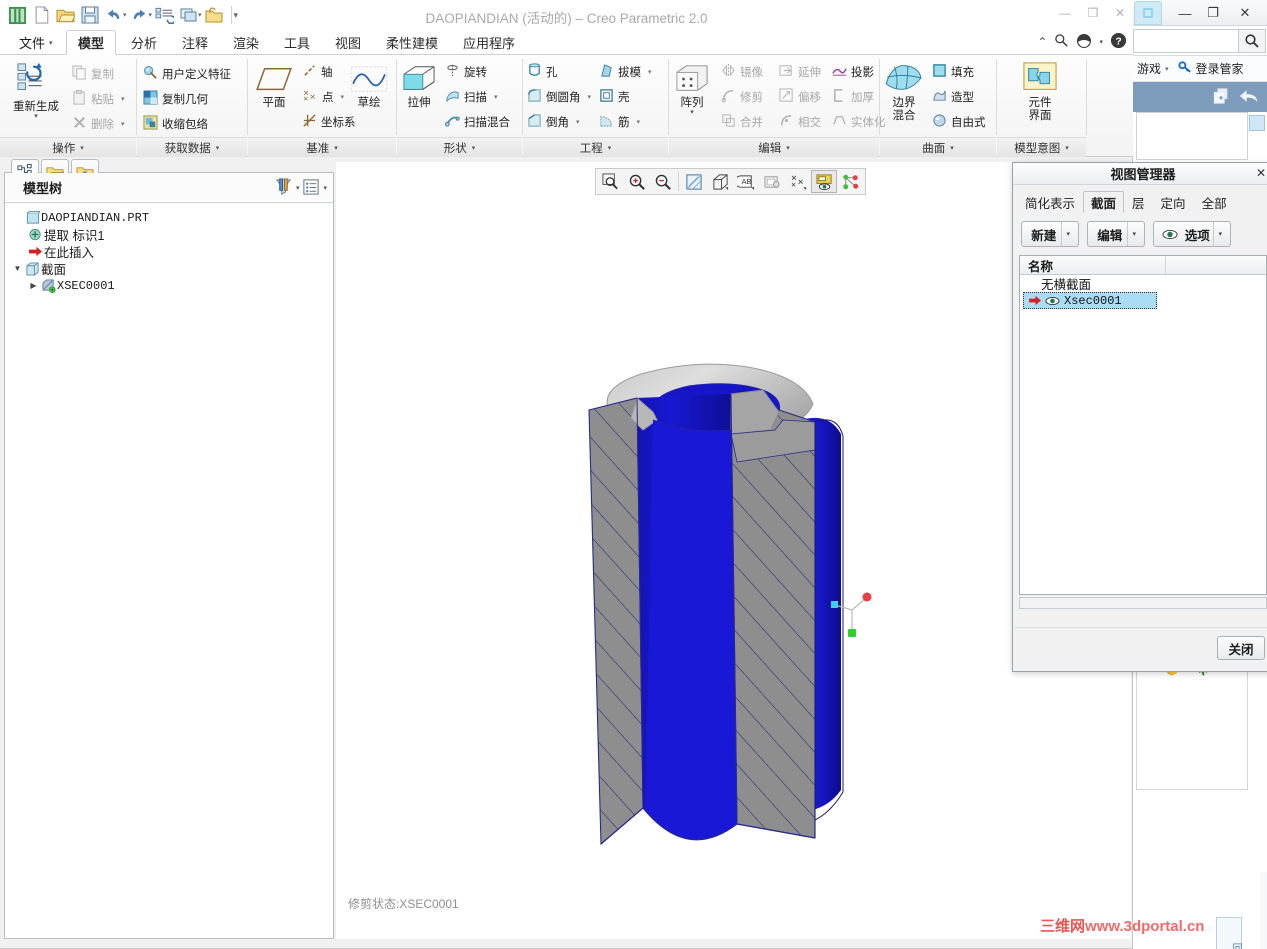 This screenshot has height=949, width=1267. I want to click on fill-button: 填充, so click(953, 72).